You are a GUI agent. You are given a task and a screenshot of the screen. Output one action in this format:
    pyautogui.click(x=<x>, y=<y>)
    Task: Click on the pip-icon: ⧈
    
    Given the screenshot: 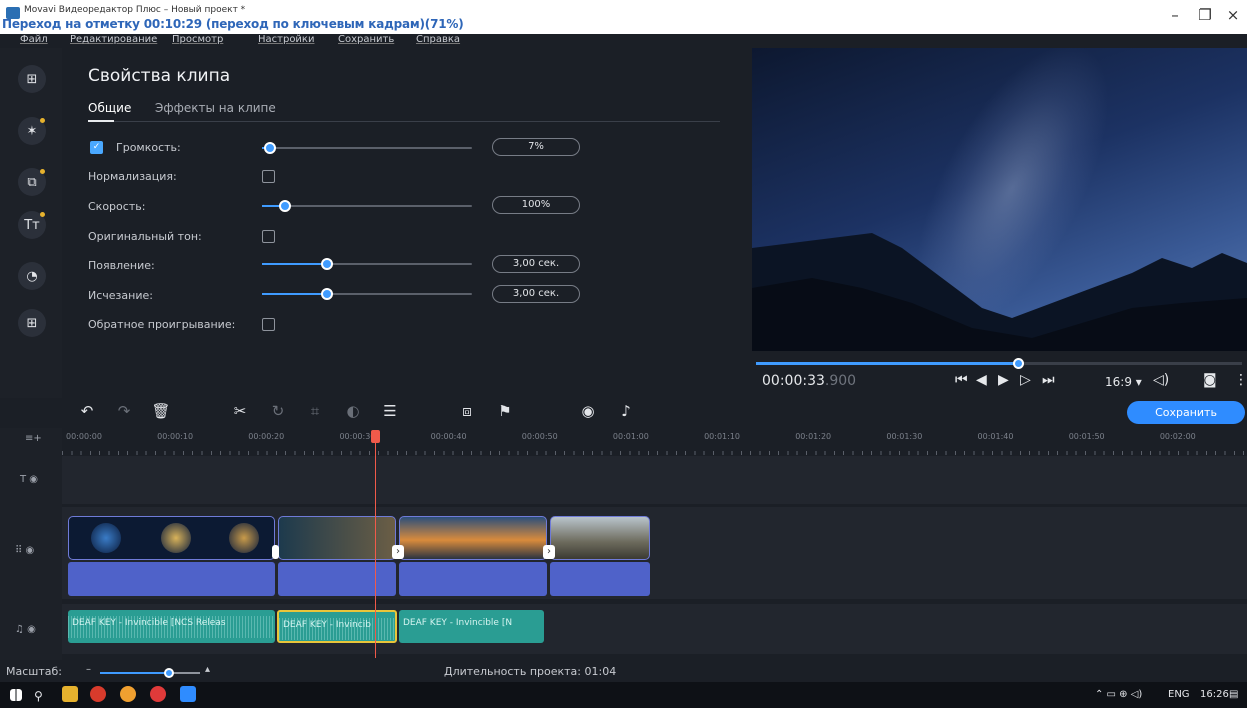 What is the action you would take?
    pyautogui.click(x=467, y=411)
    